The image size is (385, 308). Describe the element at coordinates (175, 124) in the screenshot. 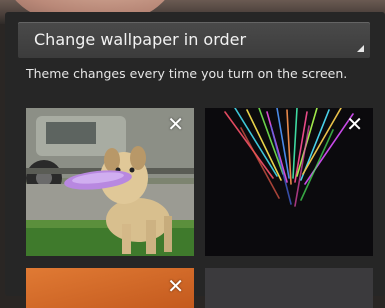

I see `remove-wallpaper-1-close-icon: ✕` at that location.